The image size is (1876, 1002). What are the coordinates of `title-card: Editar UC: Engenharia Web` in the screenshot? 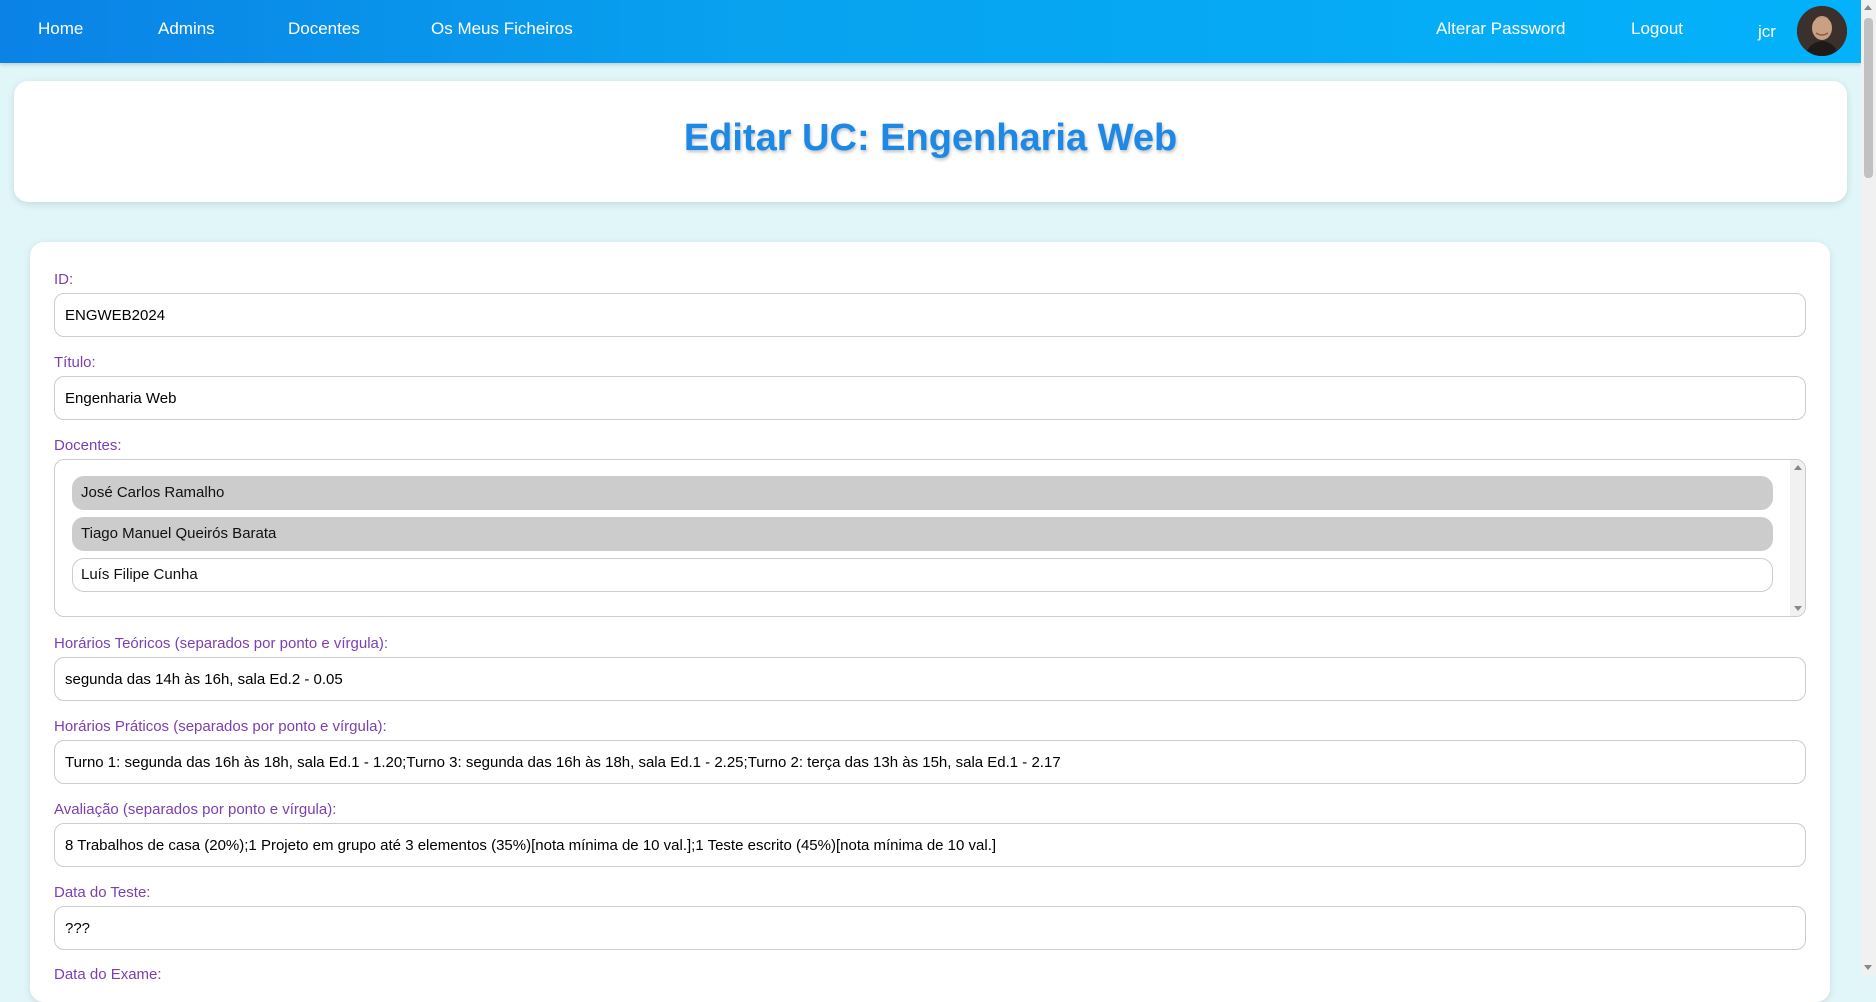 It's located at (930, 141).